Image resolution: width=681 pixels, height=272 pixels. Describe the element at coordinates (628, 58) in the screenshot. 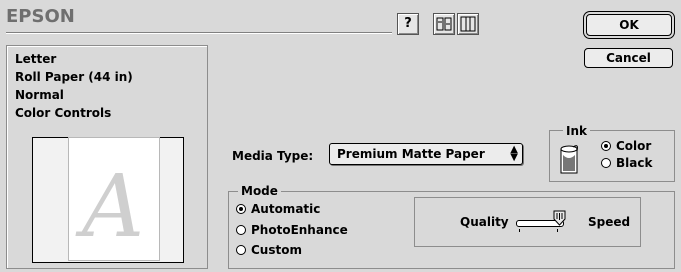

I see `cancel-button: Cancel` at that location.